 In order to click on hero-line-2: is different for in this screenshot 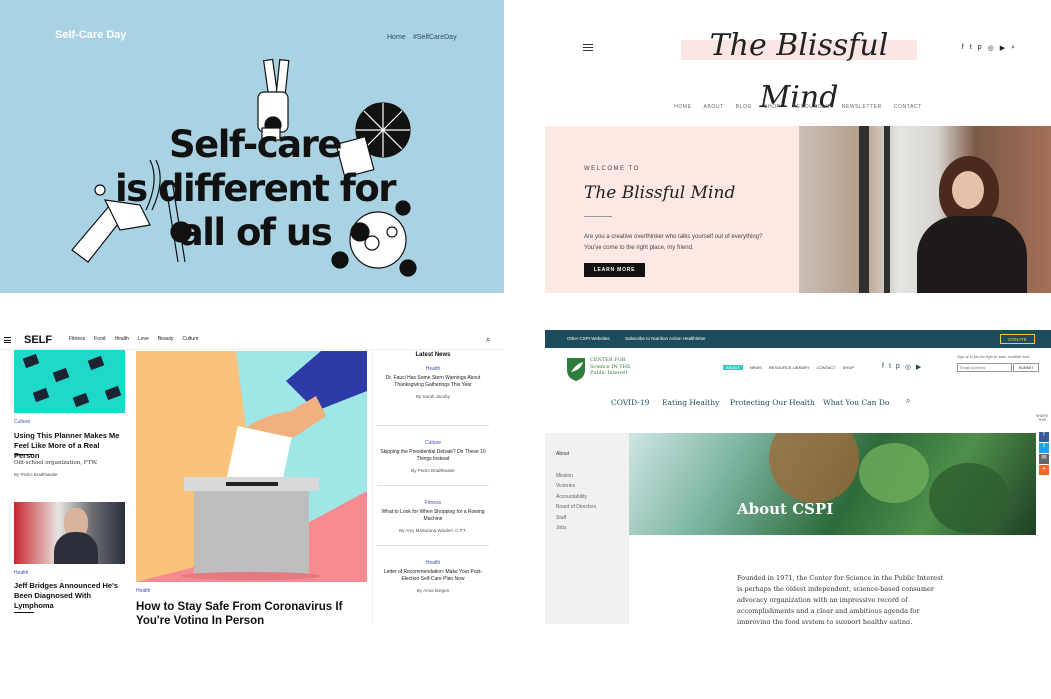, I will do `click(255, 188)`.